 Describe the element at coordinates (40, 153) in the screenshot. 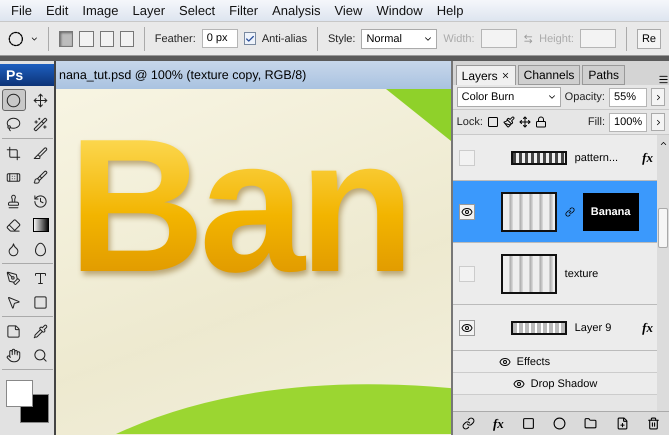

I see `slice-tool-icon` at that location.